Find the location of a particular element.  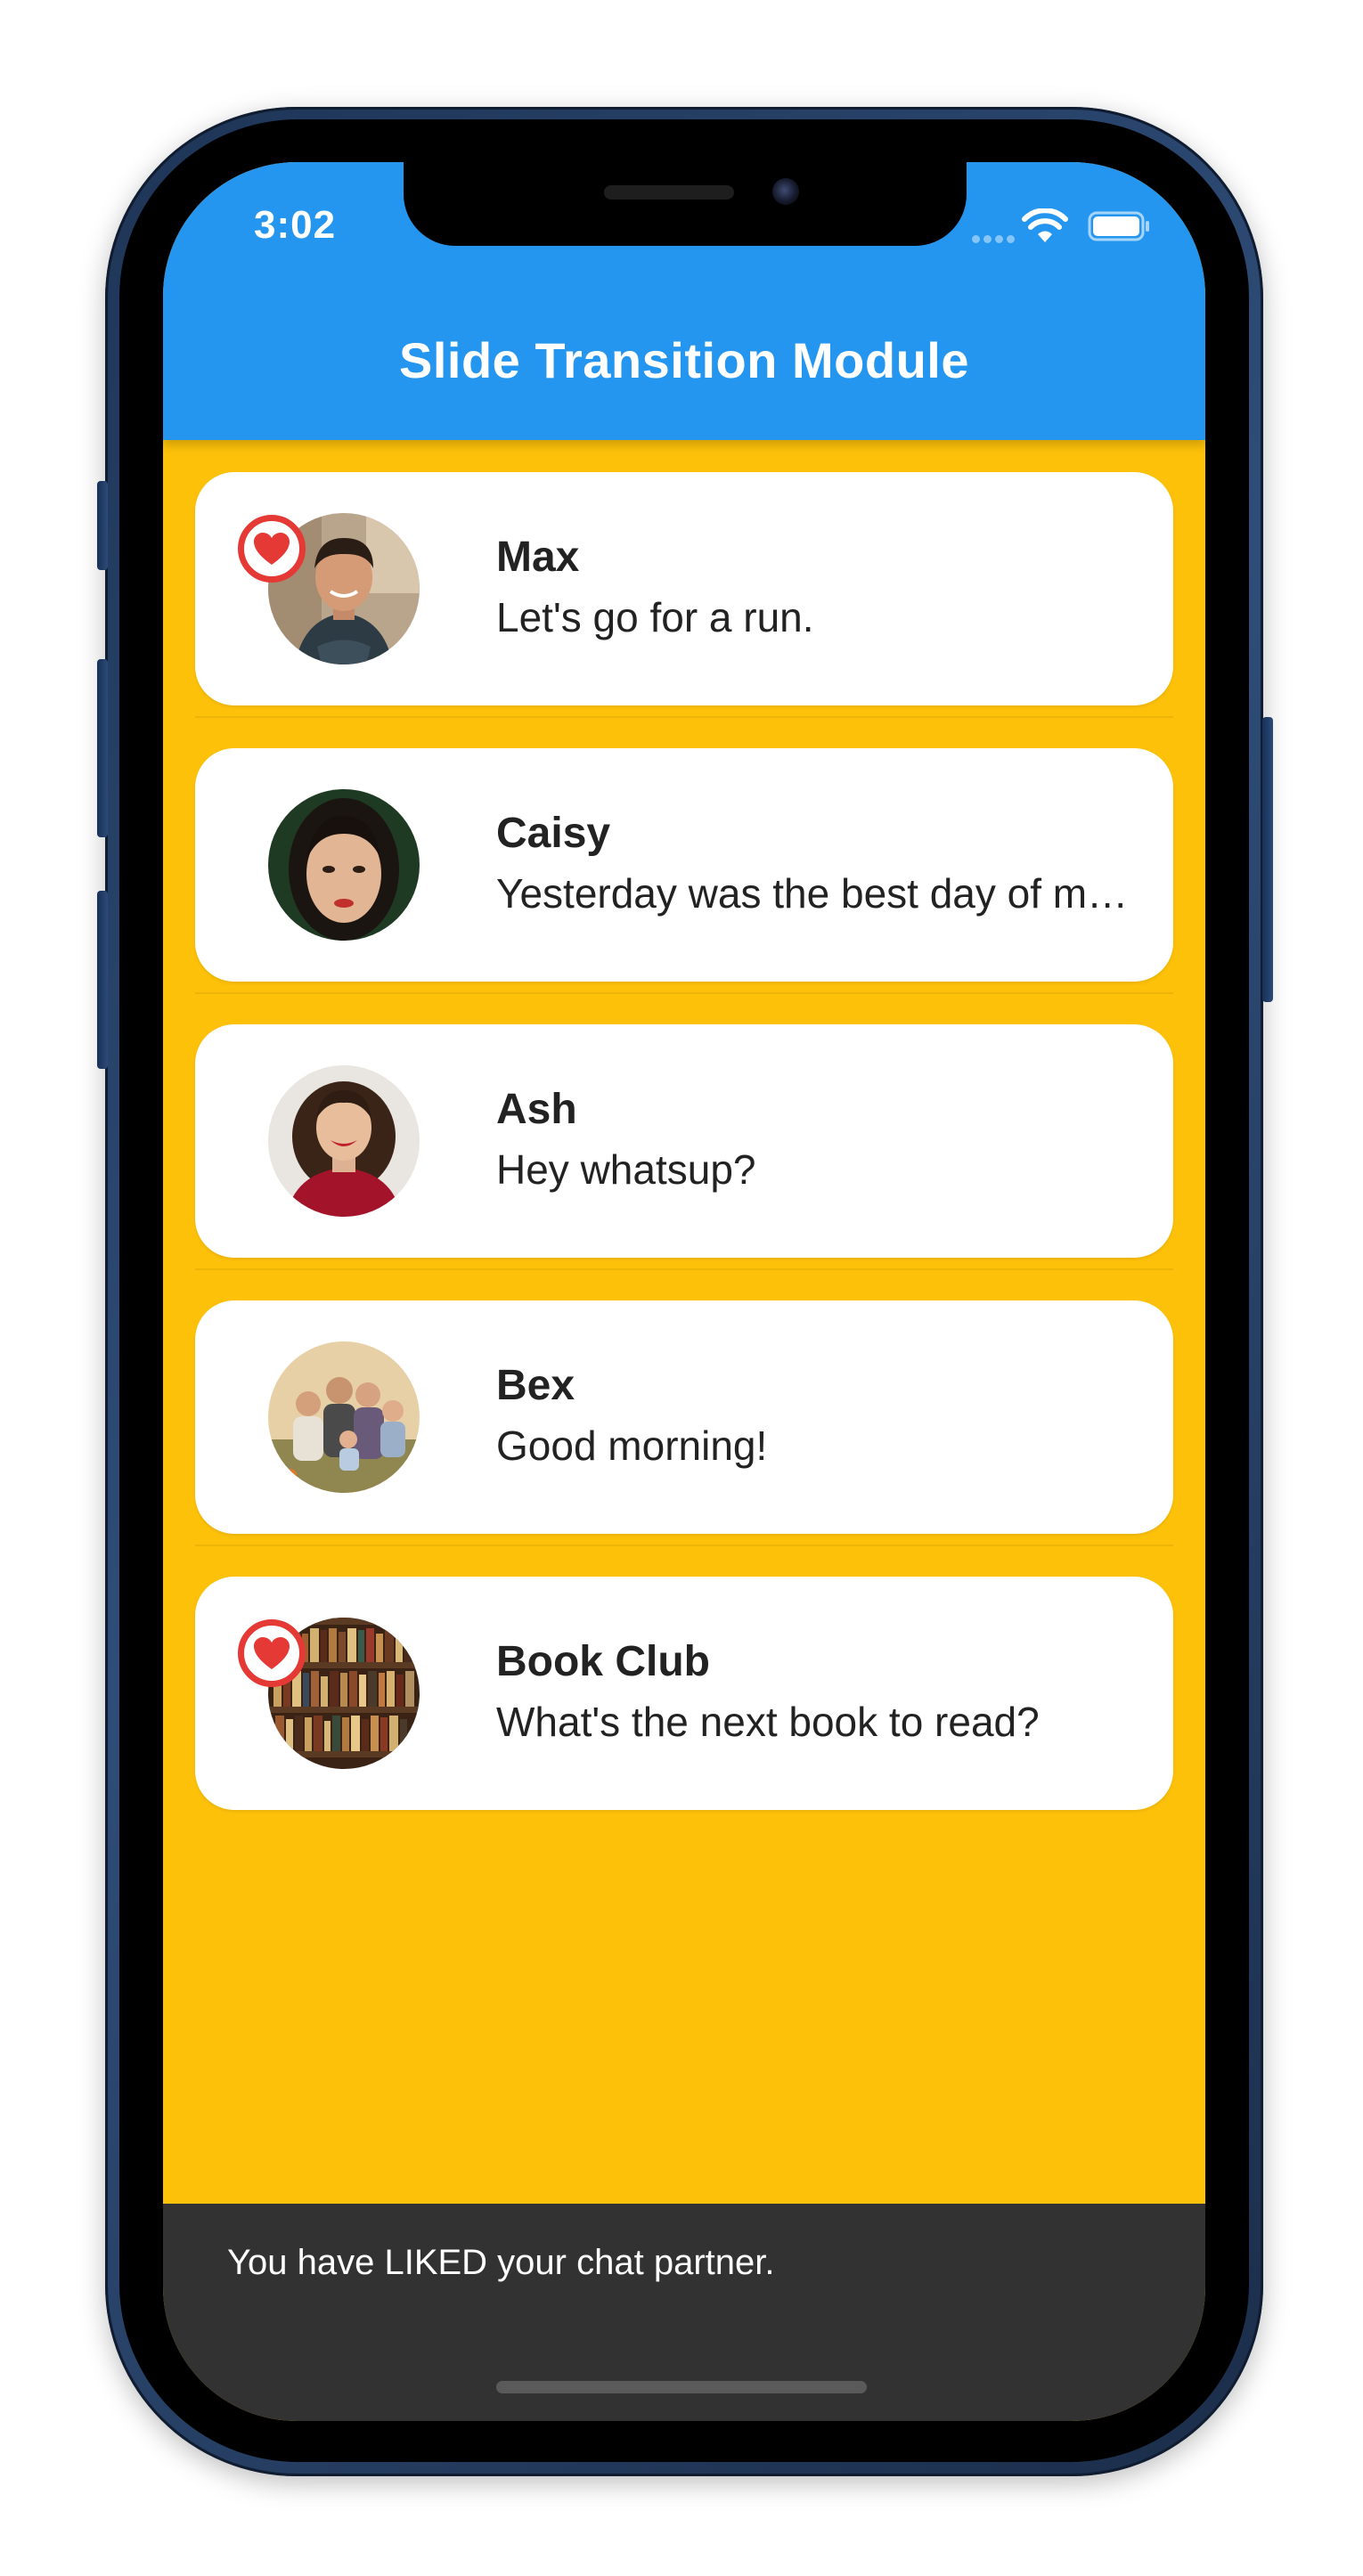

chat-item-ash: Ash Hey whatsup? is located at coordinates (684, 1141).